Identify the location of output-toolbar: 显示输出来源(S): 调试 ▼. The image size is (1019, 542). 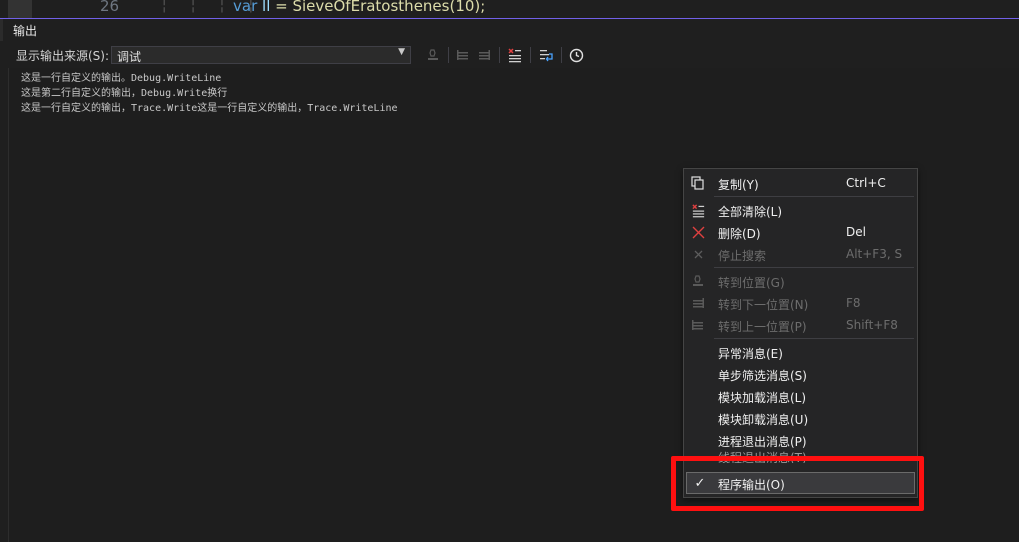
(509, 55).